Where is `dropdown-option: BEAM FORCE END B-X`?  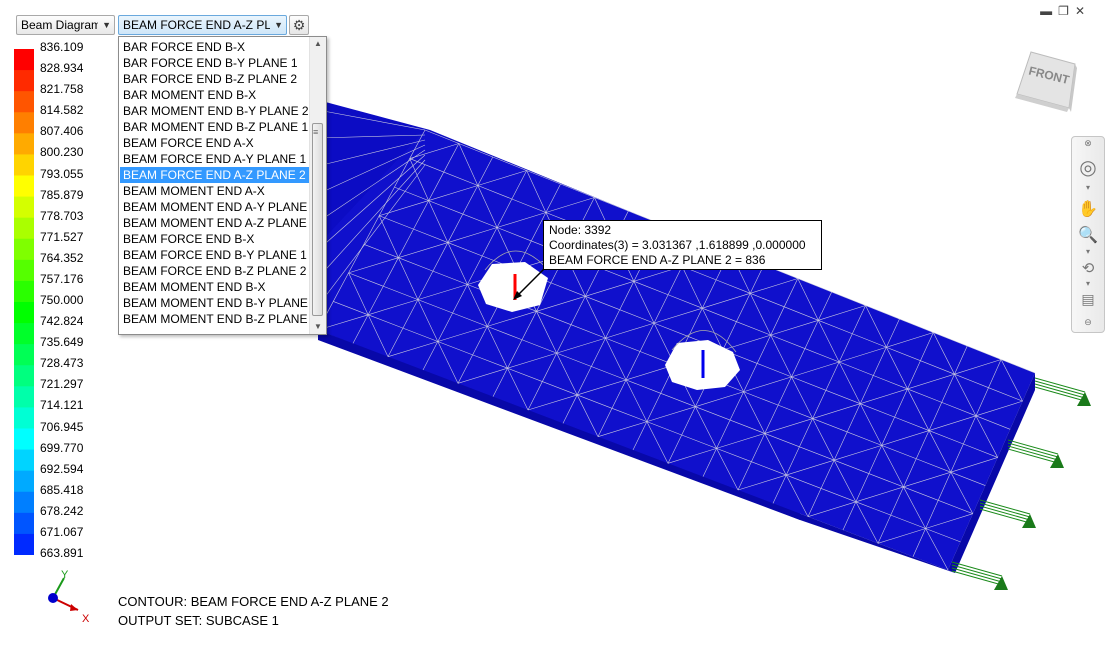 dropdown-option: BEAM FORCE END B-X is located at coordinates (215, 239).